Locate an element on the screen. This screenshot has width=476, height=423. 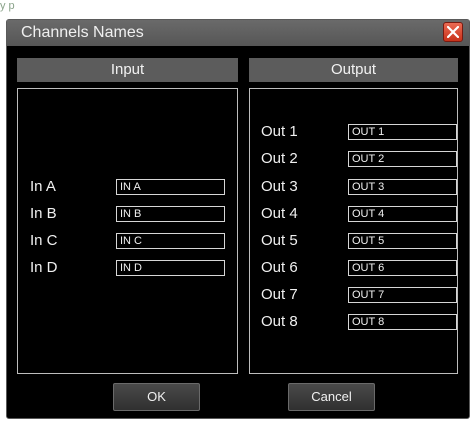
close-x-icon is located at coordinates (453, 32).